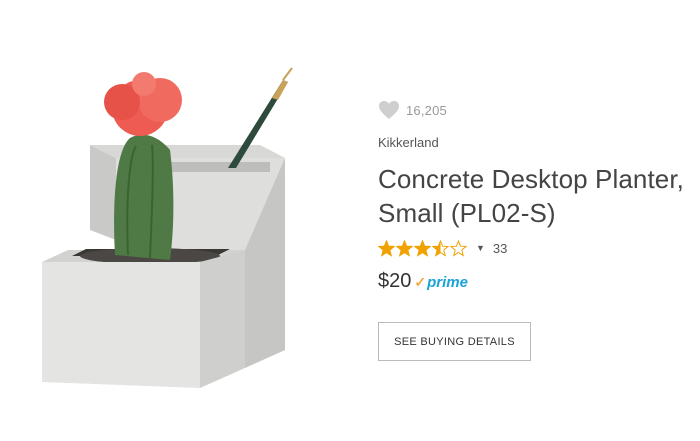 This screenshot has width=700, height=441. What do you see at coordinates (533, 196) in the screenshot?
I see `product-title: Concrete Desktop Planter, Small (PL02-S)` at bounding box center [533, 196].